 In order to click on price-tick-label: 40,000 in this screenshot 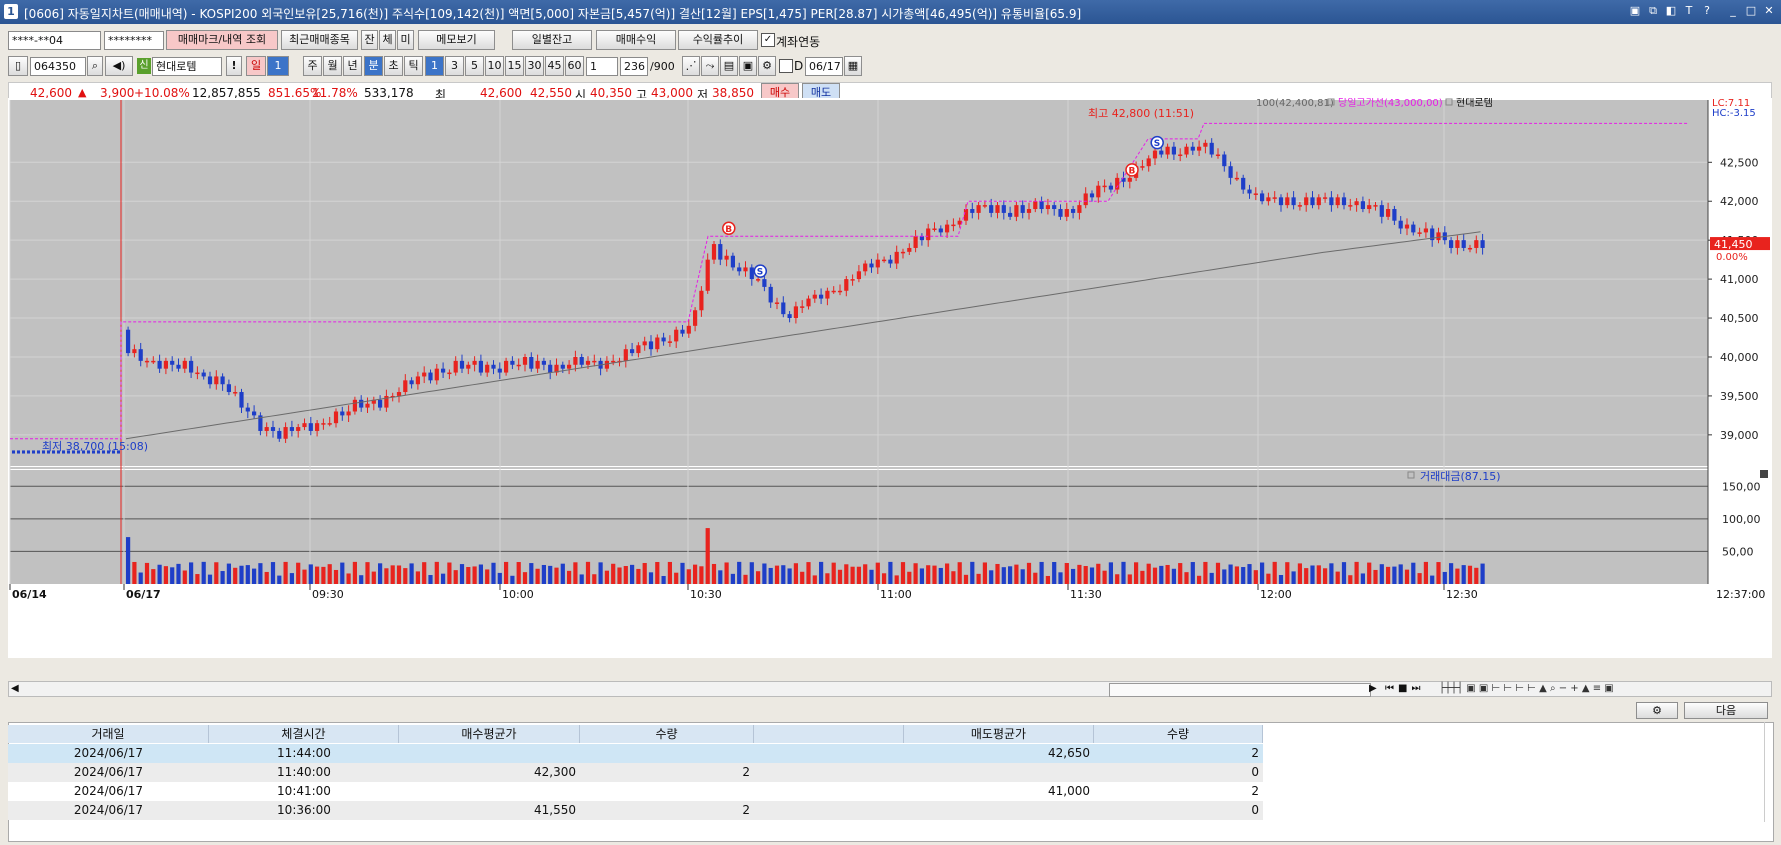, I will do `click(1739, 357)`.